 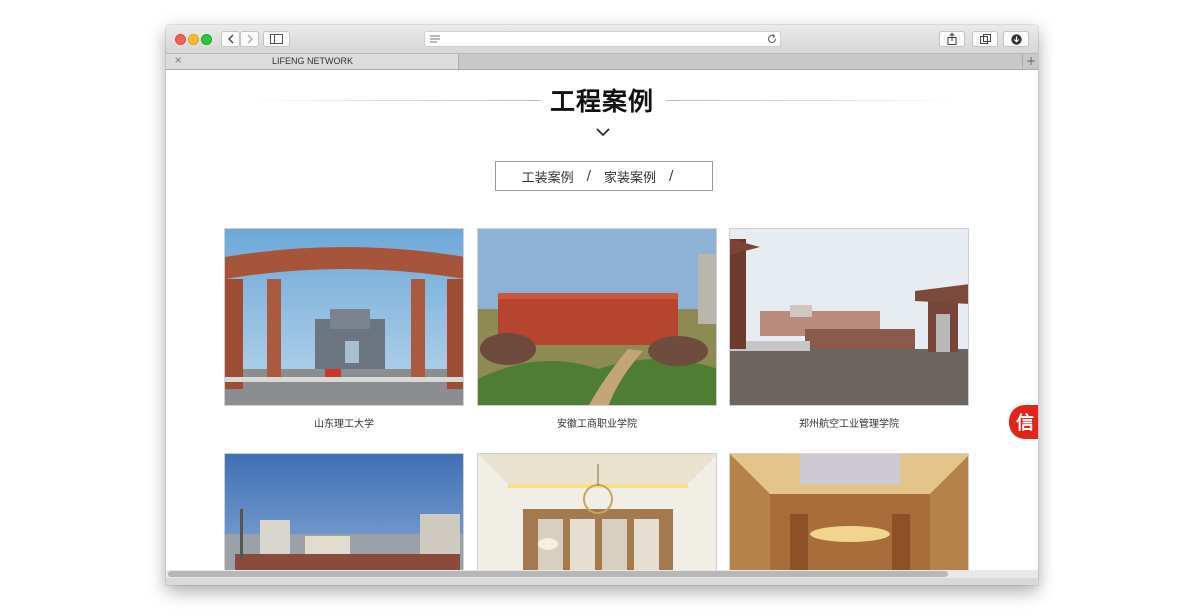 I want to click on address-input, so click(x=600, y=39).